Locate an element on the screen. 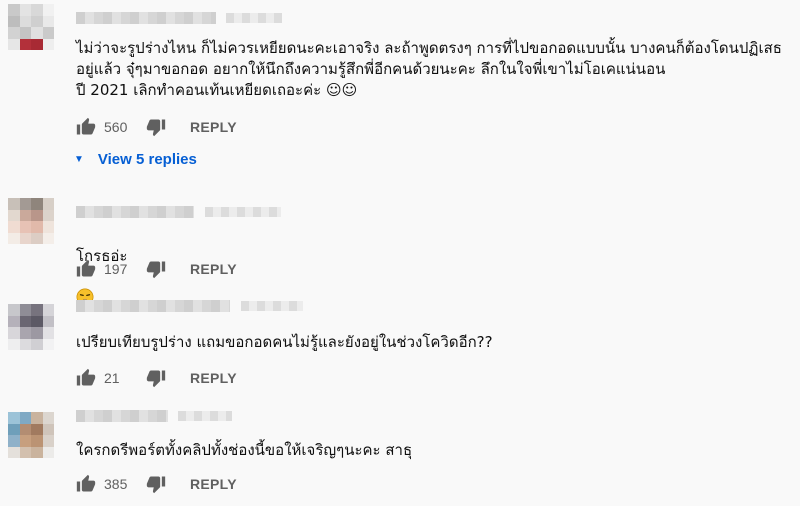 The width and height of the screenshot is (800, 506). comment-actions: 21 REPLY is located at coordinates (156, 378).